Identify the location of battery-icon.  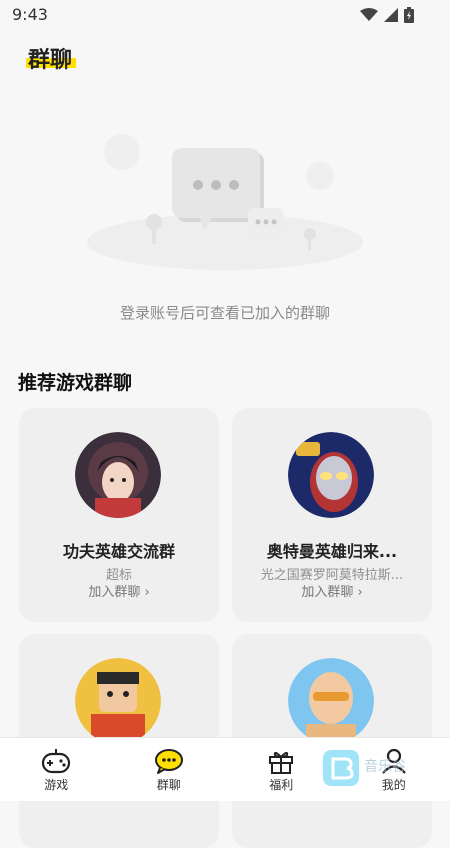
(409, 15).